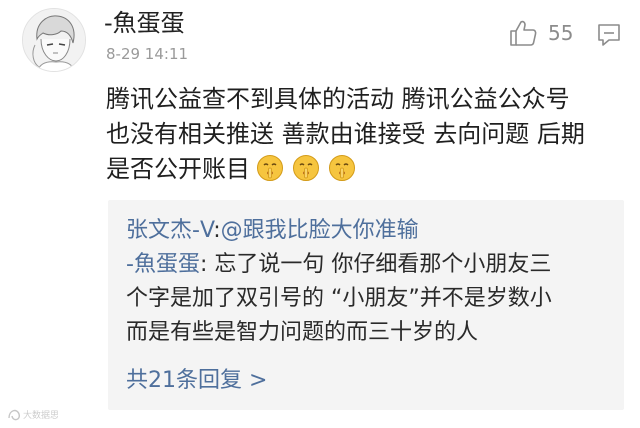 This screenshot has height=428, width=640. What do you see at coordinates (320, 230) in the screenshot?
I see `mention-link: @跟我比脸大你准输` at bounding box center [320, 230].